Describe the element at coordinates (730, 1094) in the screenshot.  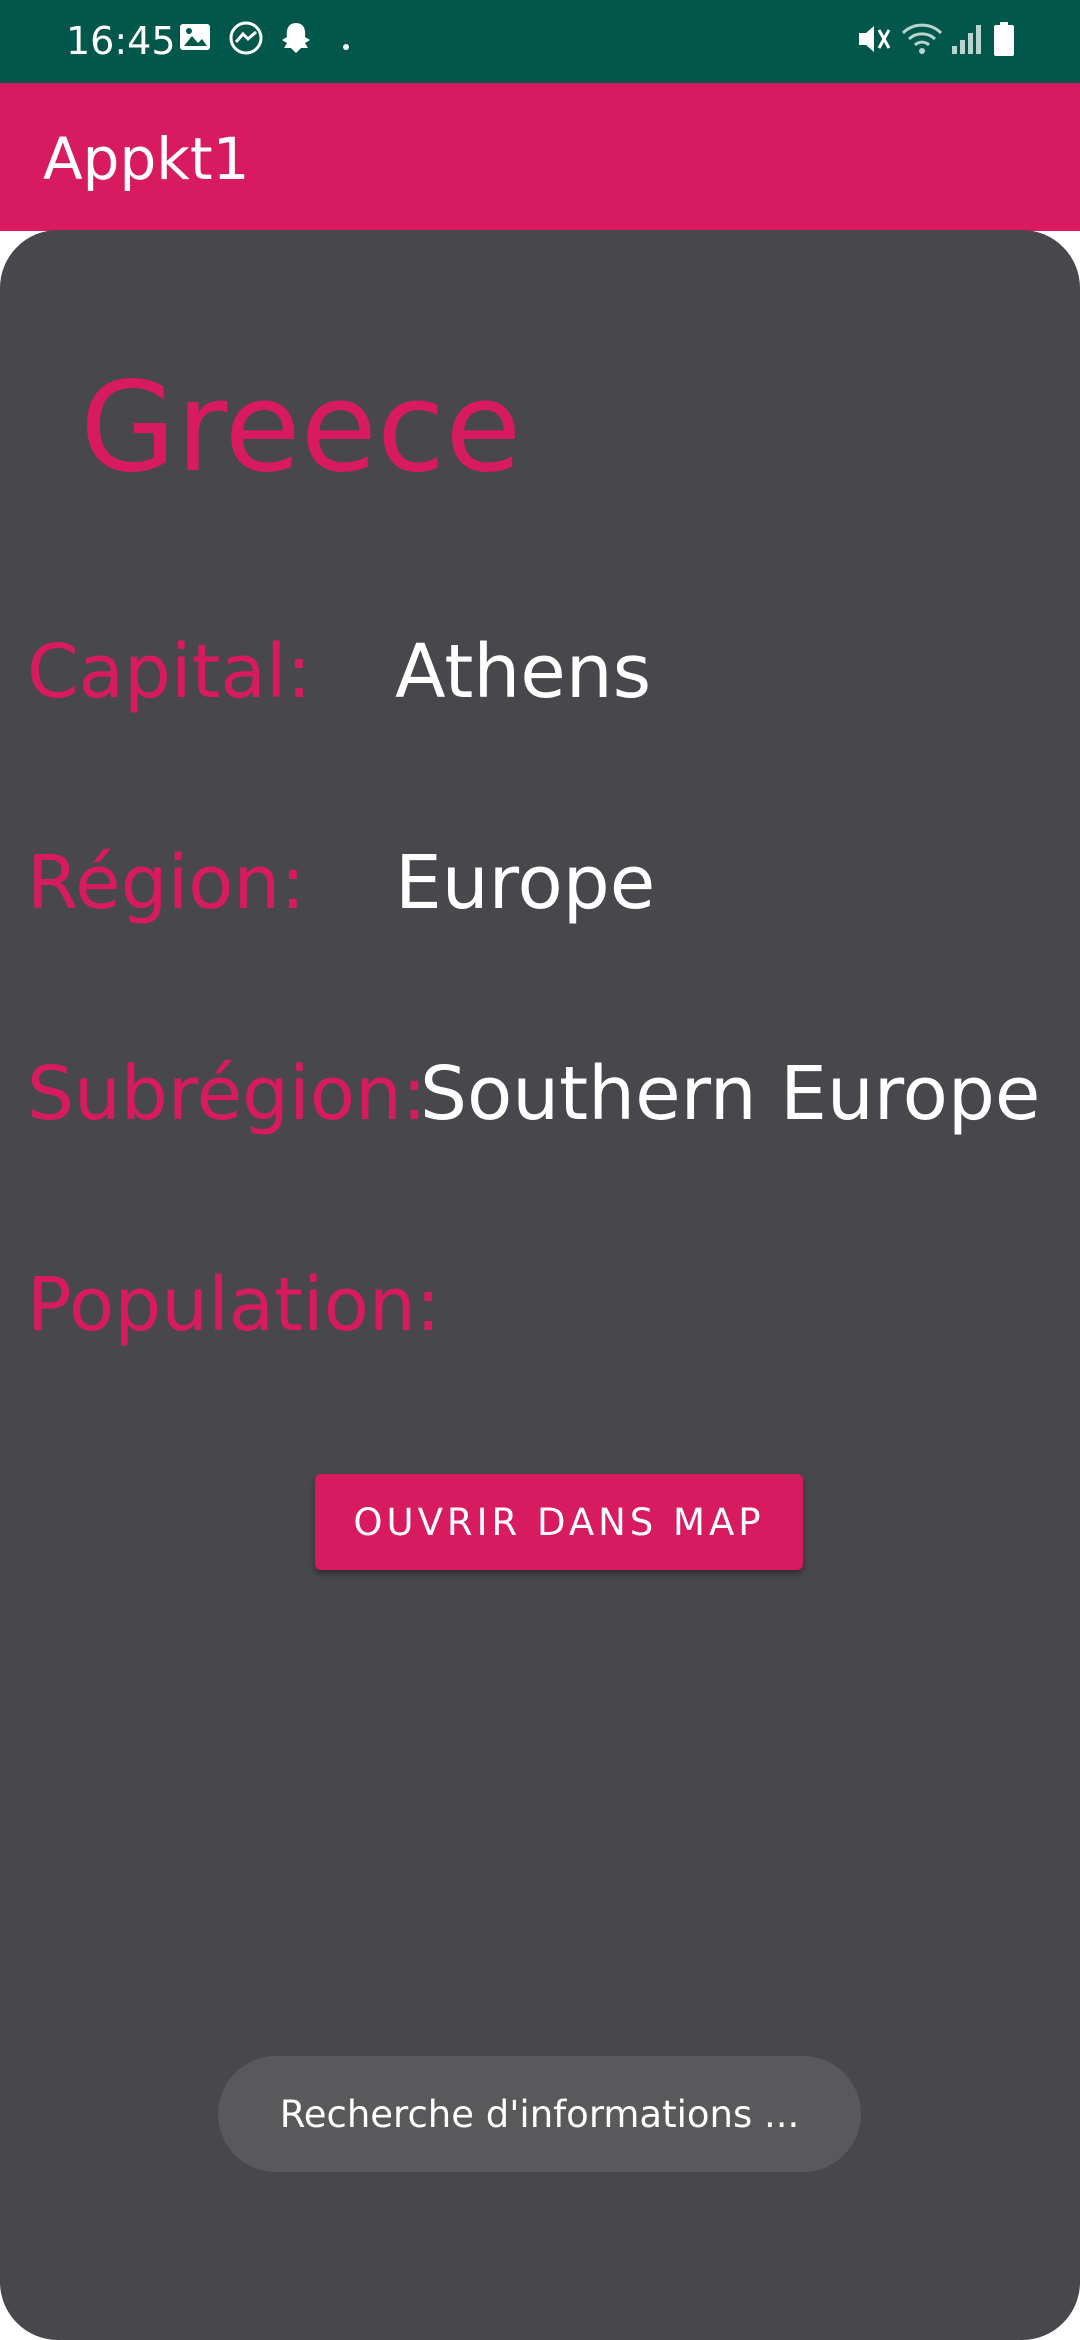
I see `subregion-value: Southern Europe` at that location.